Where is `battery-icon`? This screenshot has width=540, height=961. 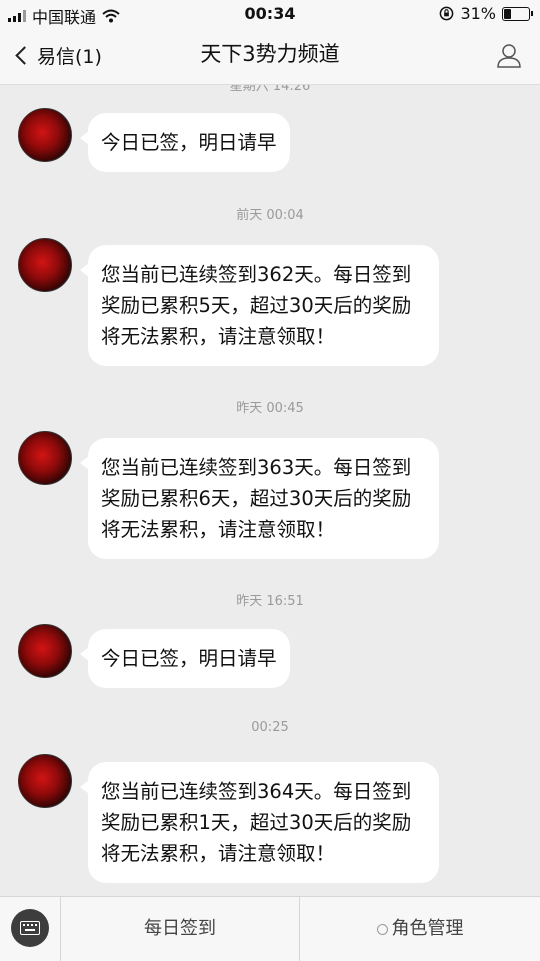
battery-icon is located at coordinates (517, 13).